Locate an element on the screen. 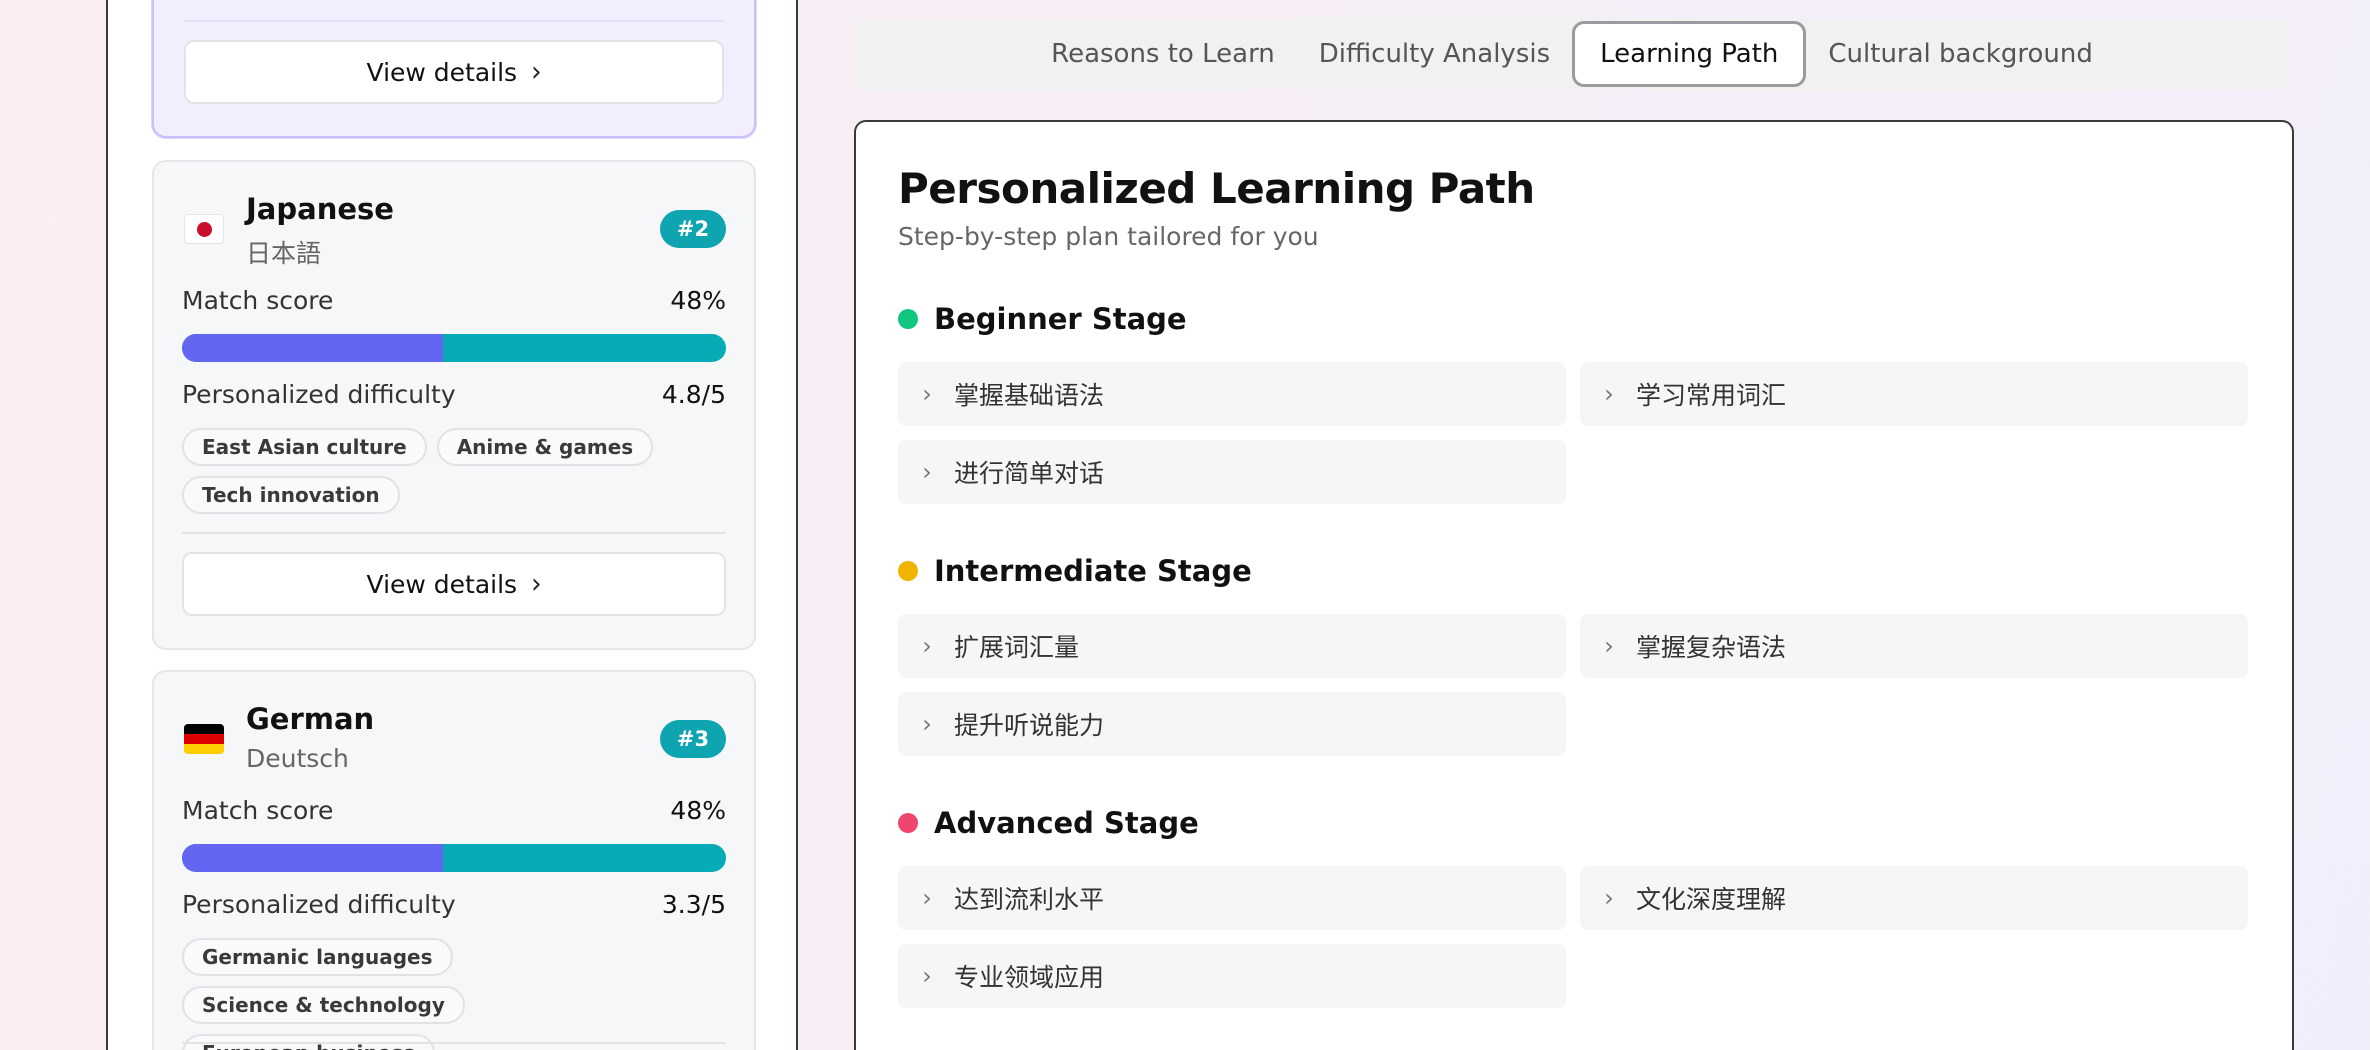 The height and width of the screenshot is (1050, 2370). stage-heading-advanced: Advanced Stage is located at coordinates (1048, 823).